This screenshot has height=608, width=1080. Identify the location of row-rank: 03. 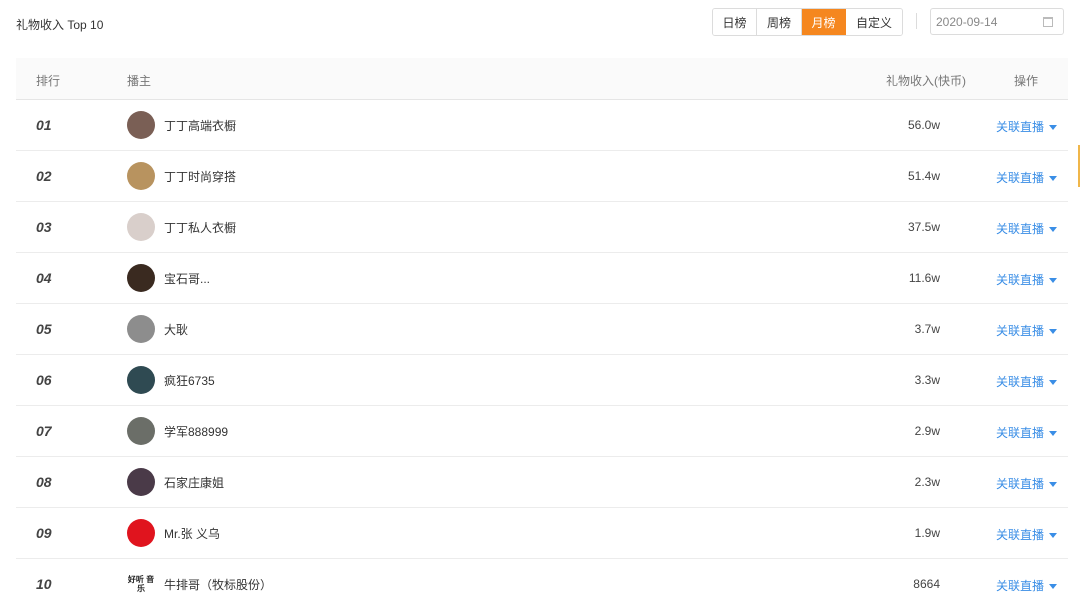
(44, 227).